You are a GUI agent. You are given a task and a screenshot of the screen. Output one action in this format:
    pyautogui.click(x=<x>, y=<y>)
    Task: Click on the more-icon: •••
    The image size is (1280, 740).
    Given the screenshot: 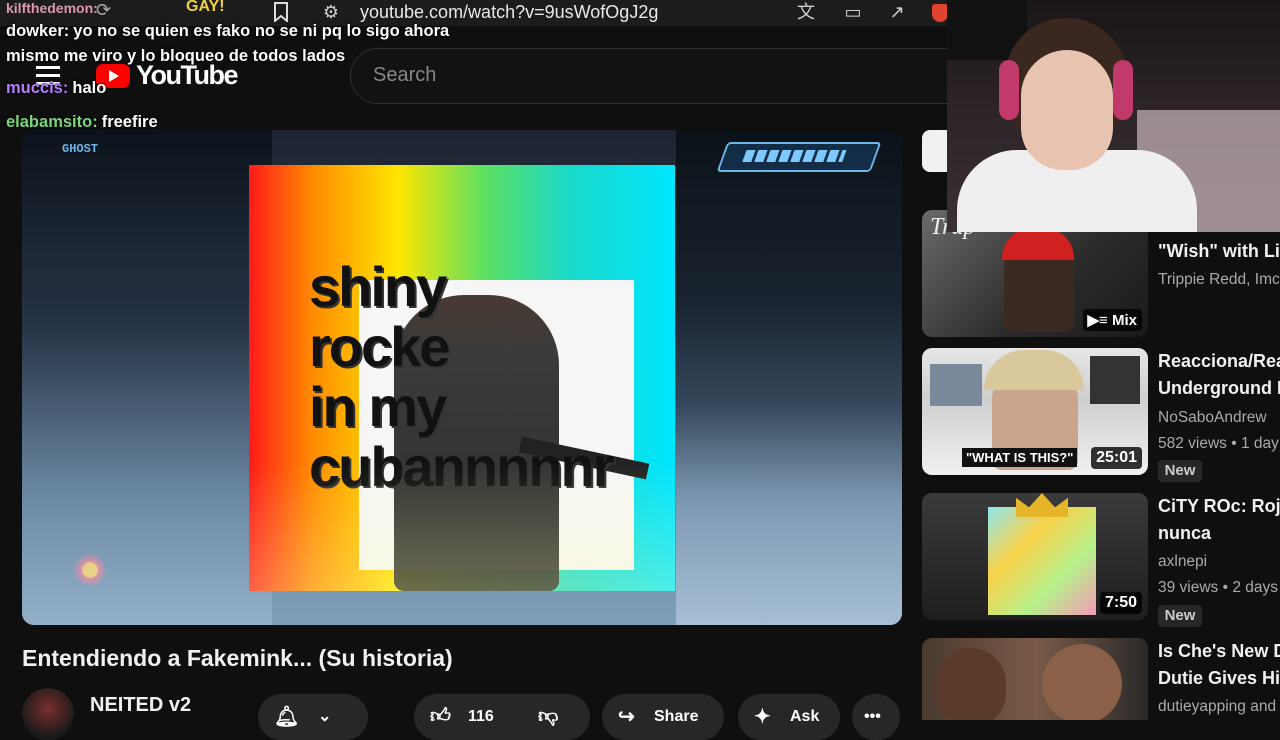 What is the action you would take?
    pyautogui.click(x=872, y=716)
    